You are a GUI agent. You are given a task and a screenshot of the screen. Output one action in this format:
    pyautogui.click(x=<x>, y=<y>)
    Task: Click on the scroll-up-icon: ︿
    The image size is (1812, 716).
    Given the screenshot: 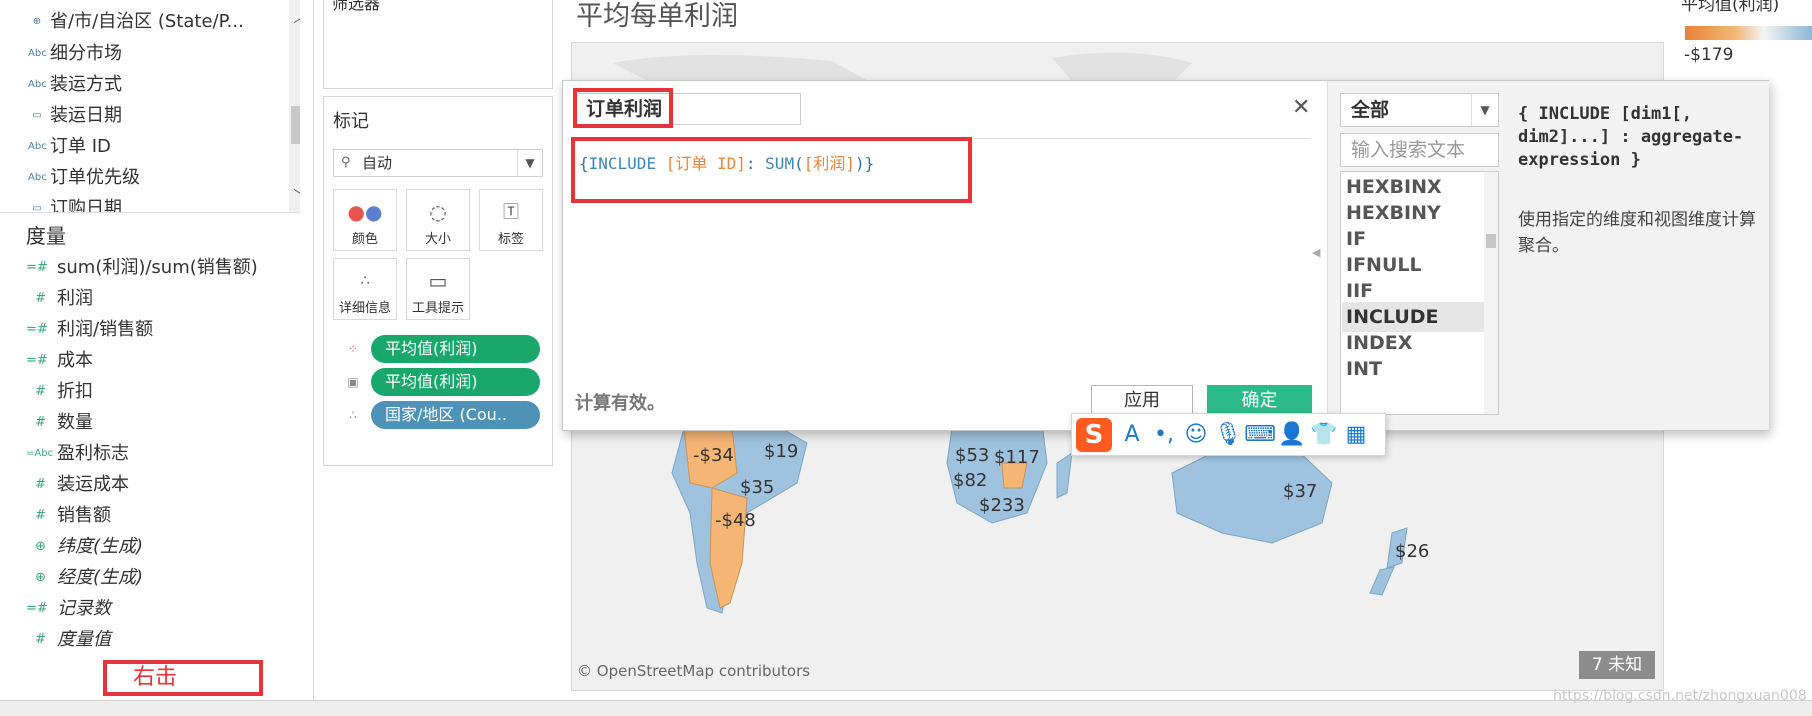 What is the action you would take?
    pyautogui.click(x=294, y=19)
    